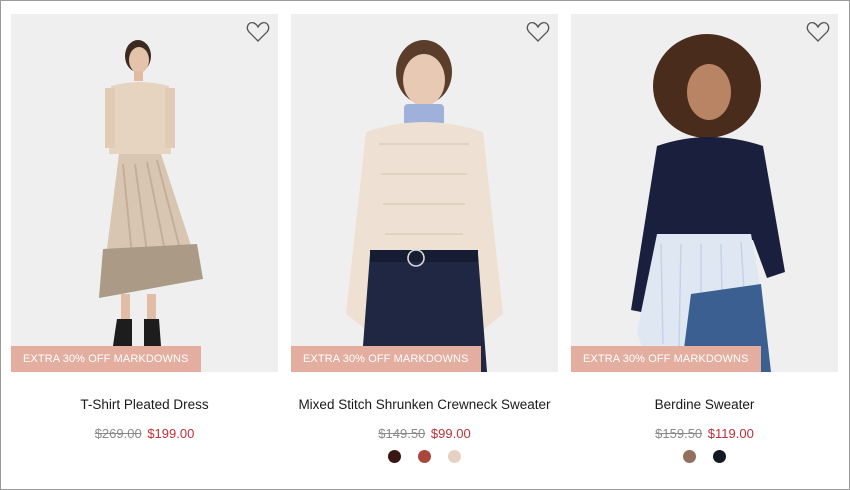  Describe the element at coordinates (402, 433) in the screenshot. I see `original-price: $149.50` at that location.